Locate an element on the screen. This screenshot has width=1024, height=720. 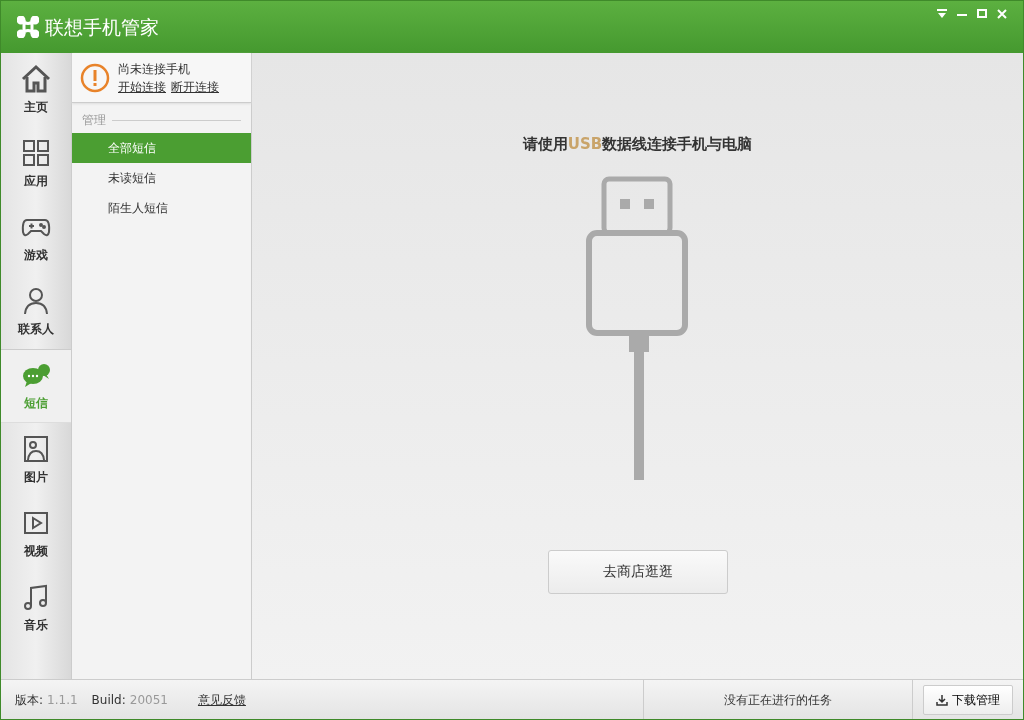
connection-link: 断开连接 is located at coordinates (195, 86).